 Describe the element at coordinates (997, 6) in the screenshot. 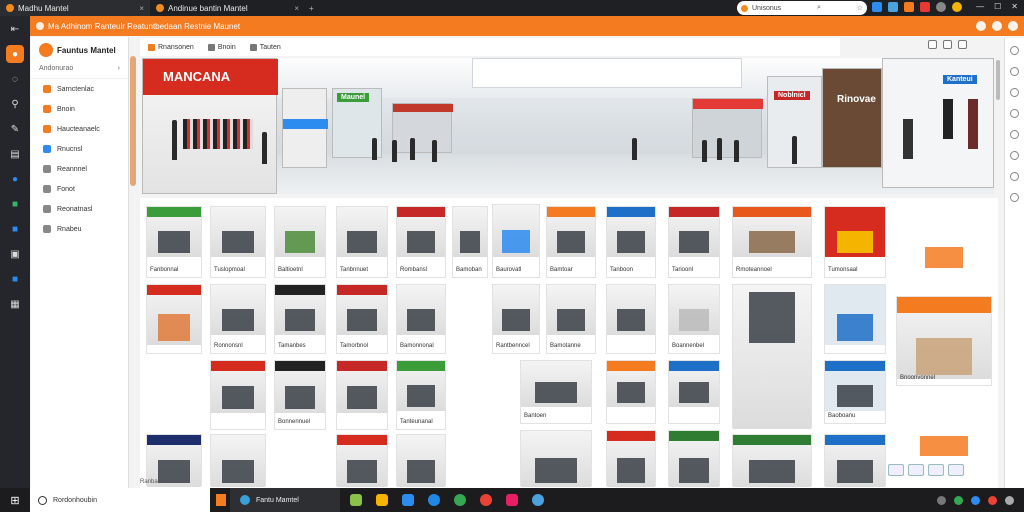

I see `maximize-icon: ☐` at that location.